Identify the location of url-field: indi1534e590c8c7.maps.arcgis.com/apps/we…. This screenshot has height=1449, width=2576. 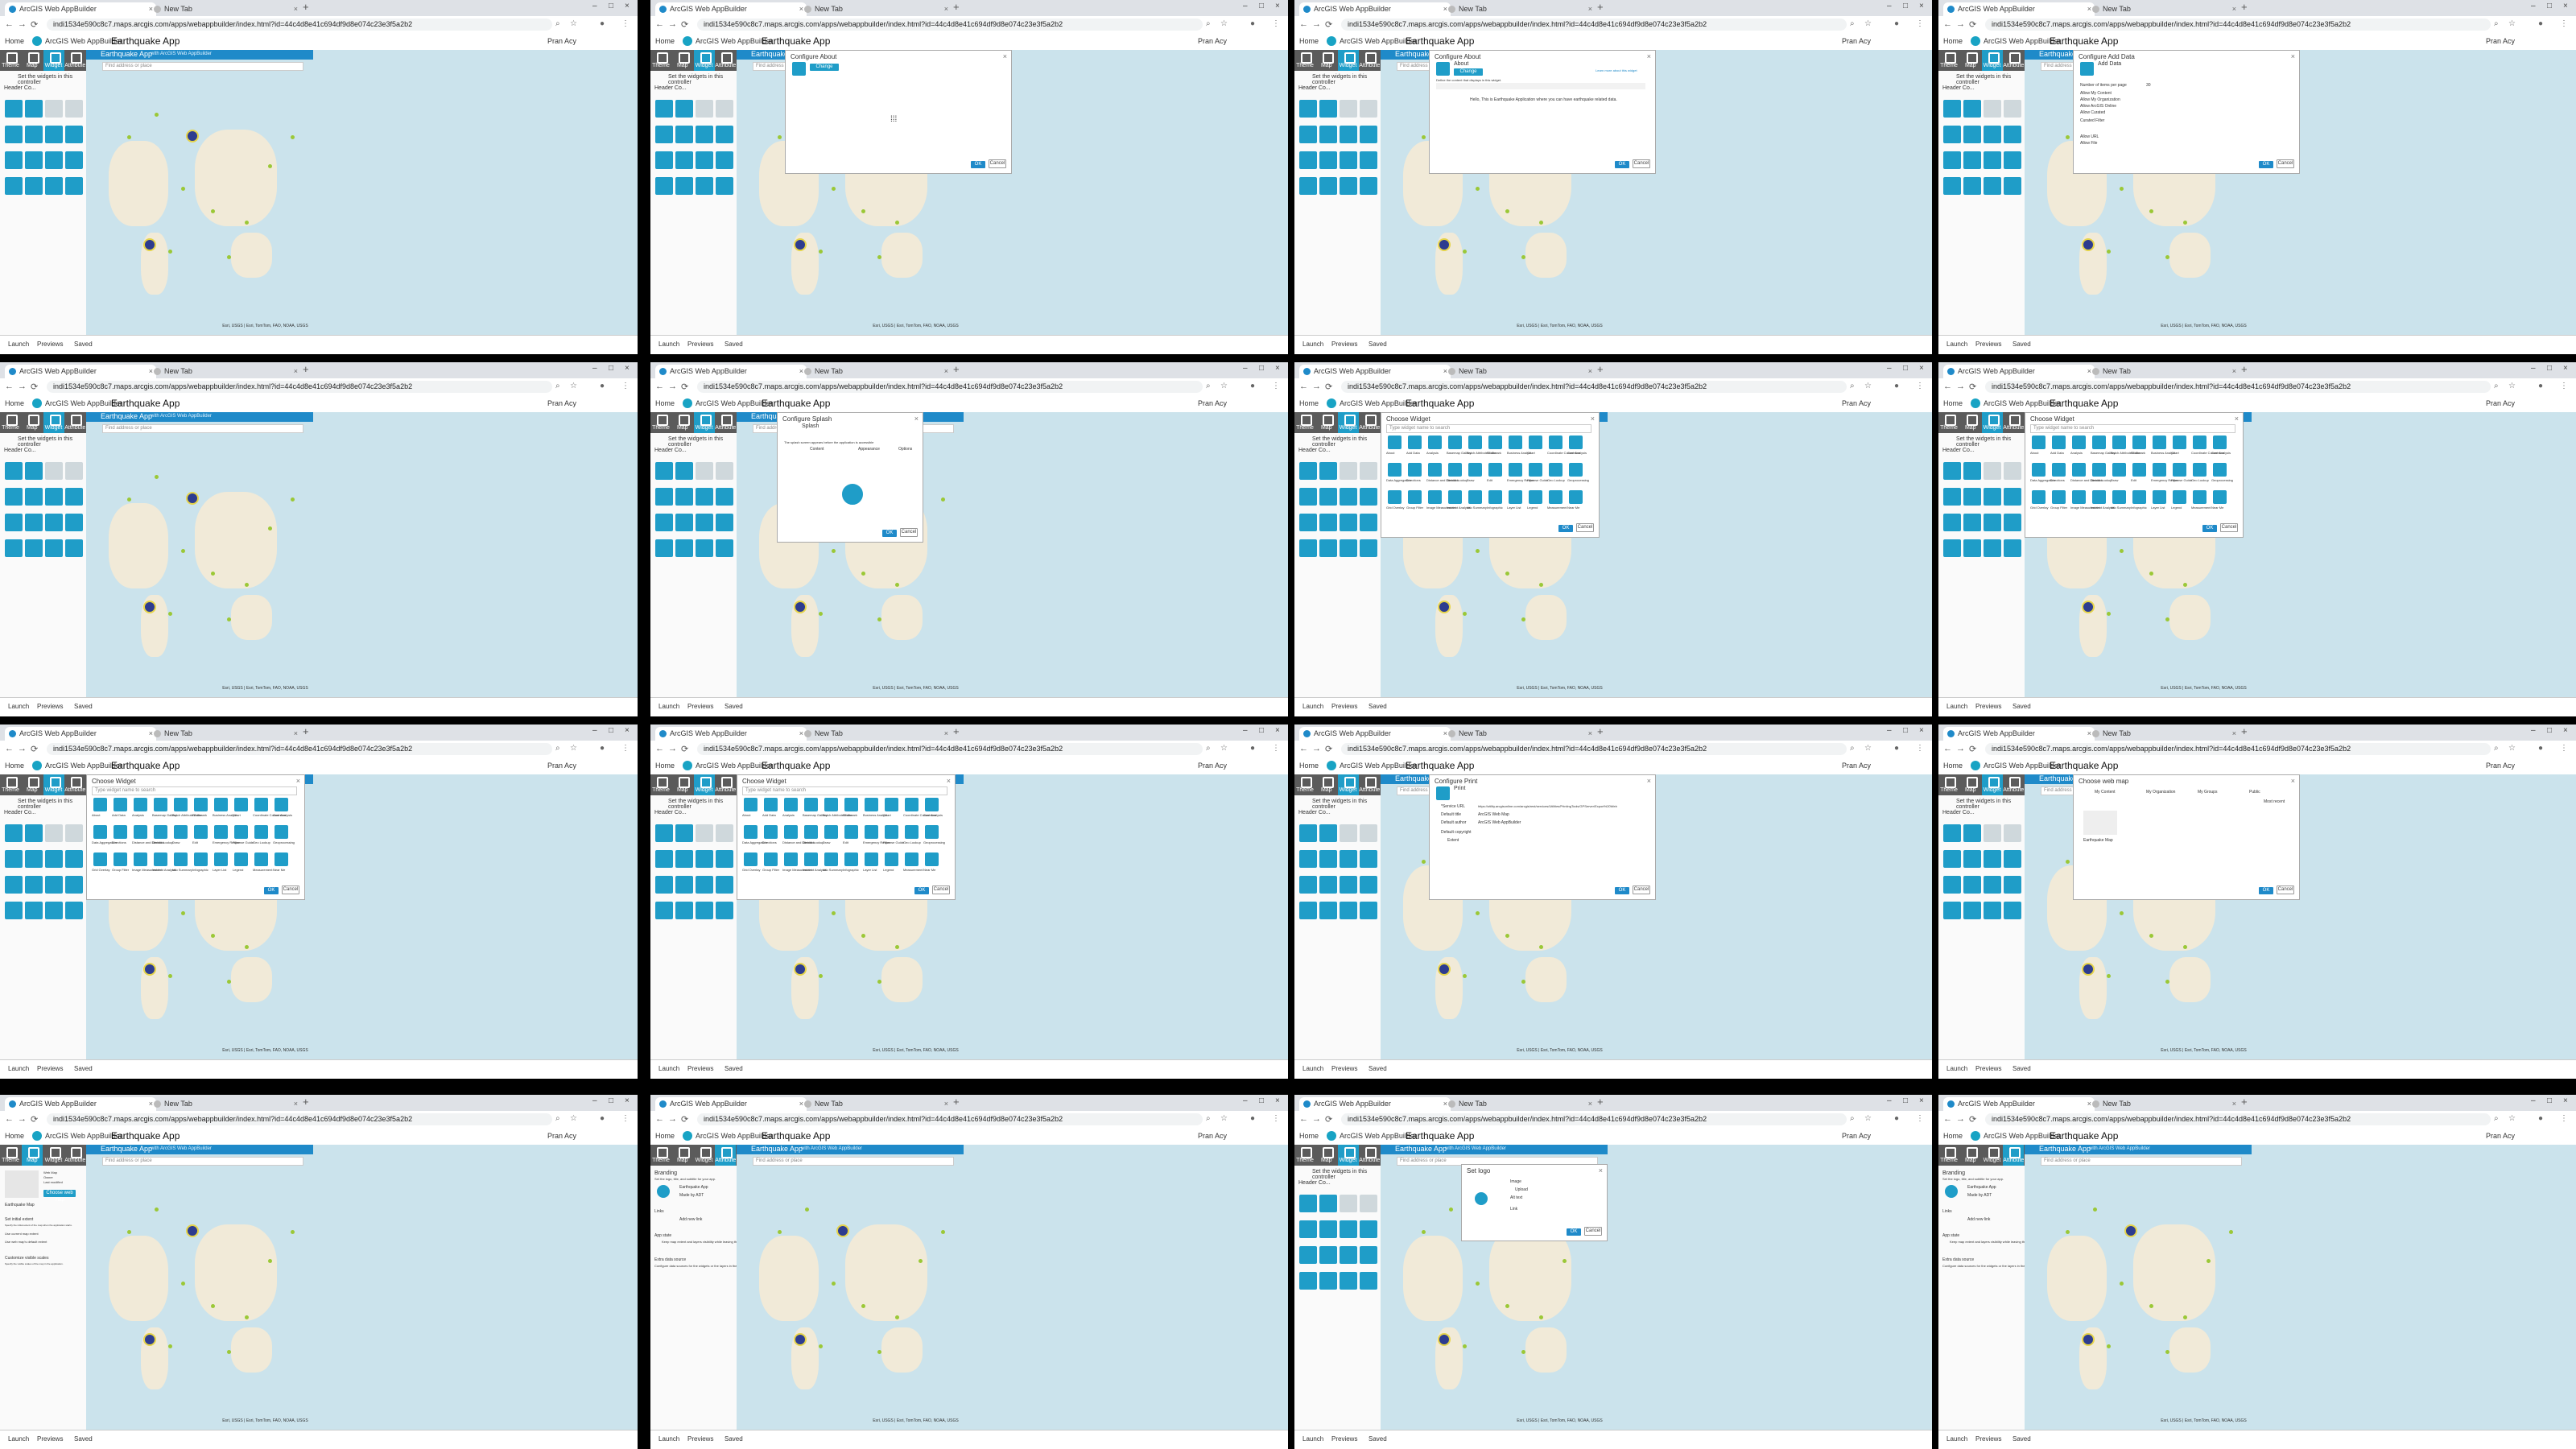
(299, 25).